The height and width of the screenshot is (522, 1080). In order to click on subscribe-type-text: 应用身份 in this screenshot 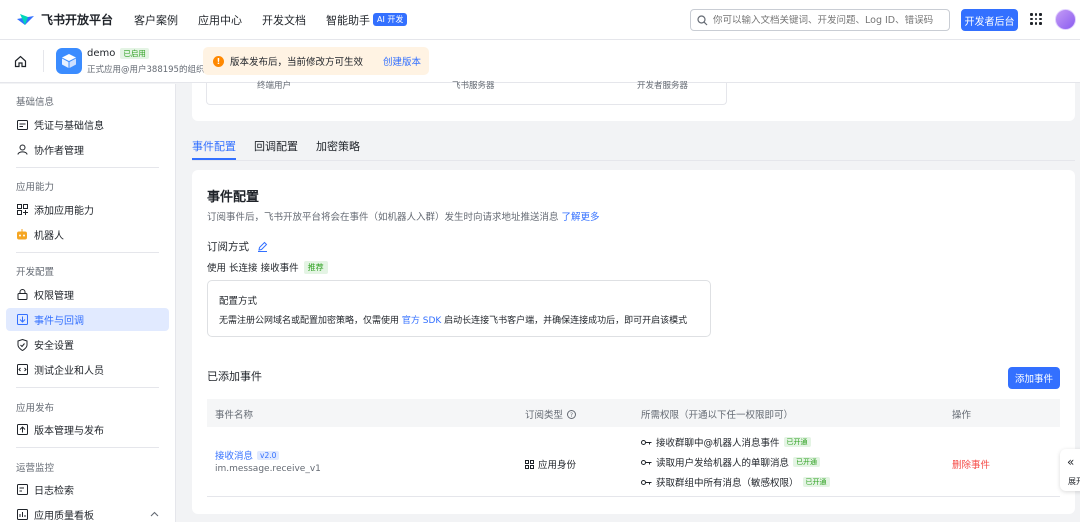, I will do `click(557, 465)`.